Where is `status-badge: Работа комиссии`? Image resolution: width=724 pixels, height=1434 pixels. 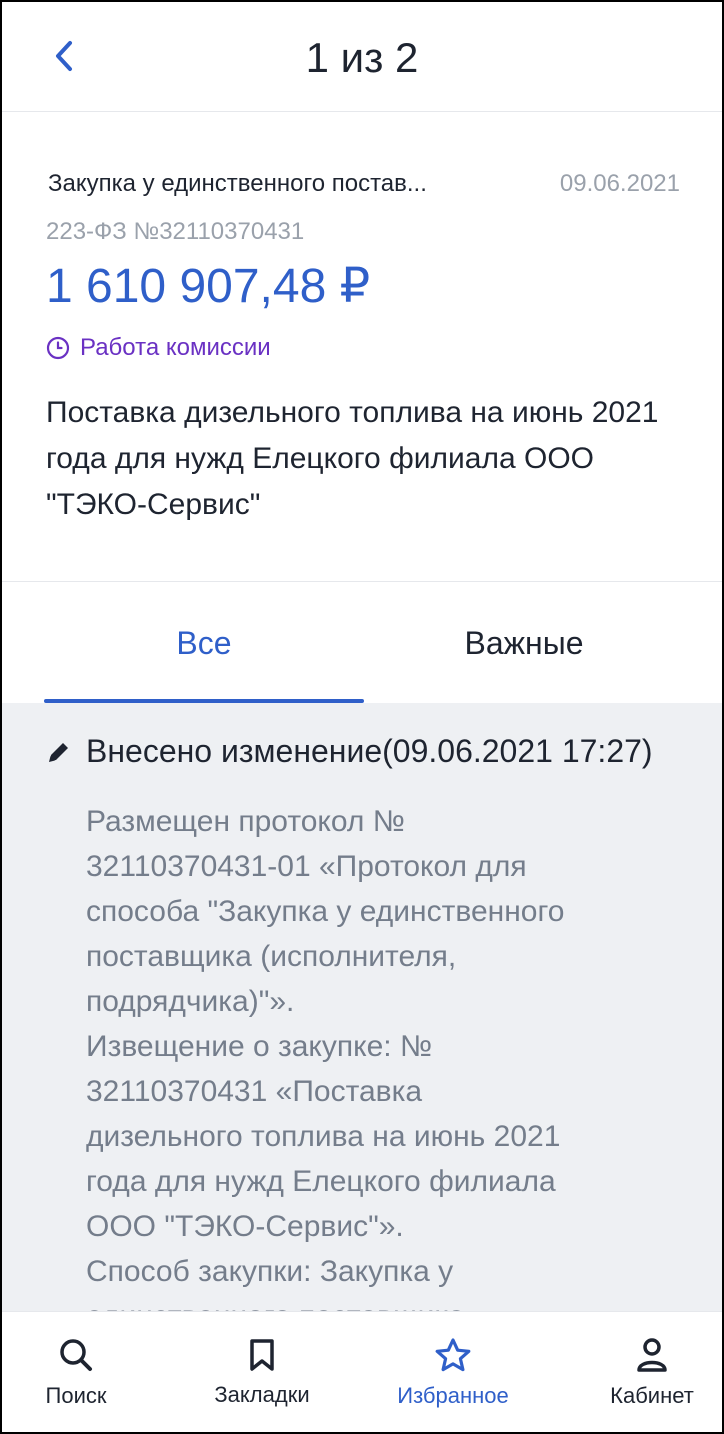
status-badge: Работа комиссии is located at coordinates (158, 348).